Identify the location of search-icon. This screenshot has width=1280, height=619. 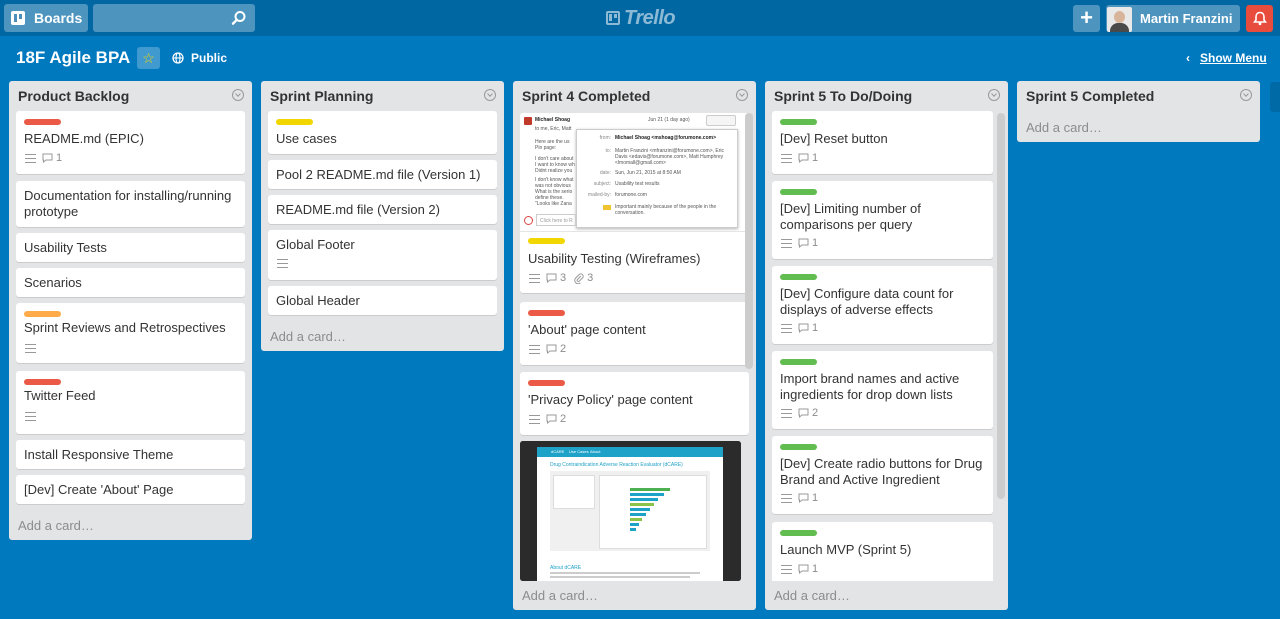
(239, 18).